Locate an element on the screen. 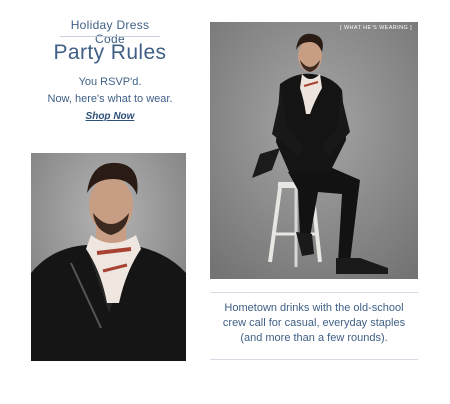 Image resolution: width=450 pixels, height=404 pixels. subtitle-line-2: Now, here's what to wear. is located at coordinates (110, 99).